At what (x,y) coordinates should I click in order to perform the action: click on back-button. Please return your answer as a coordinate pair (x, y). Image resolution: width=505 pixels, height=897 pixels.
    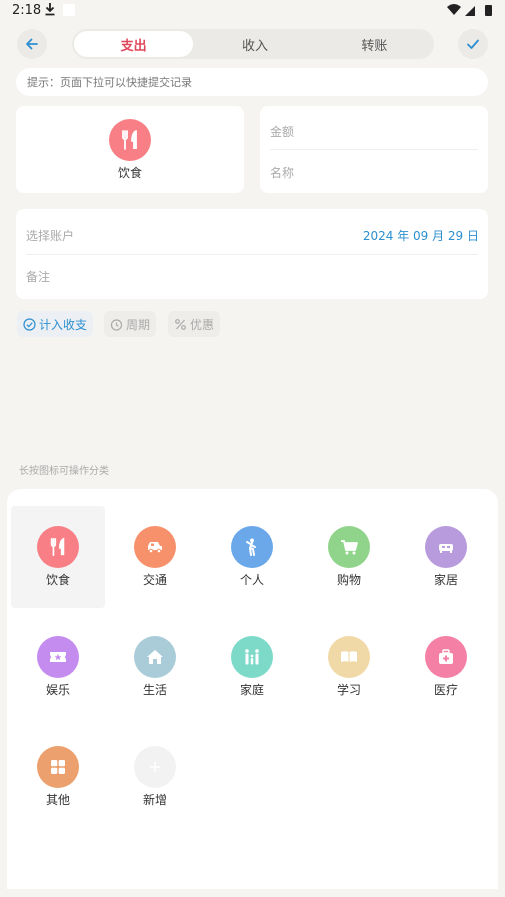
    Looking at the image, I should click on (32, 44).